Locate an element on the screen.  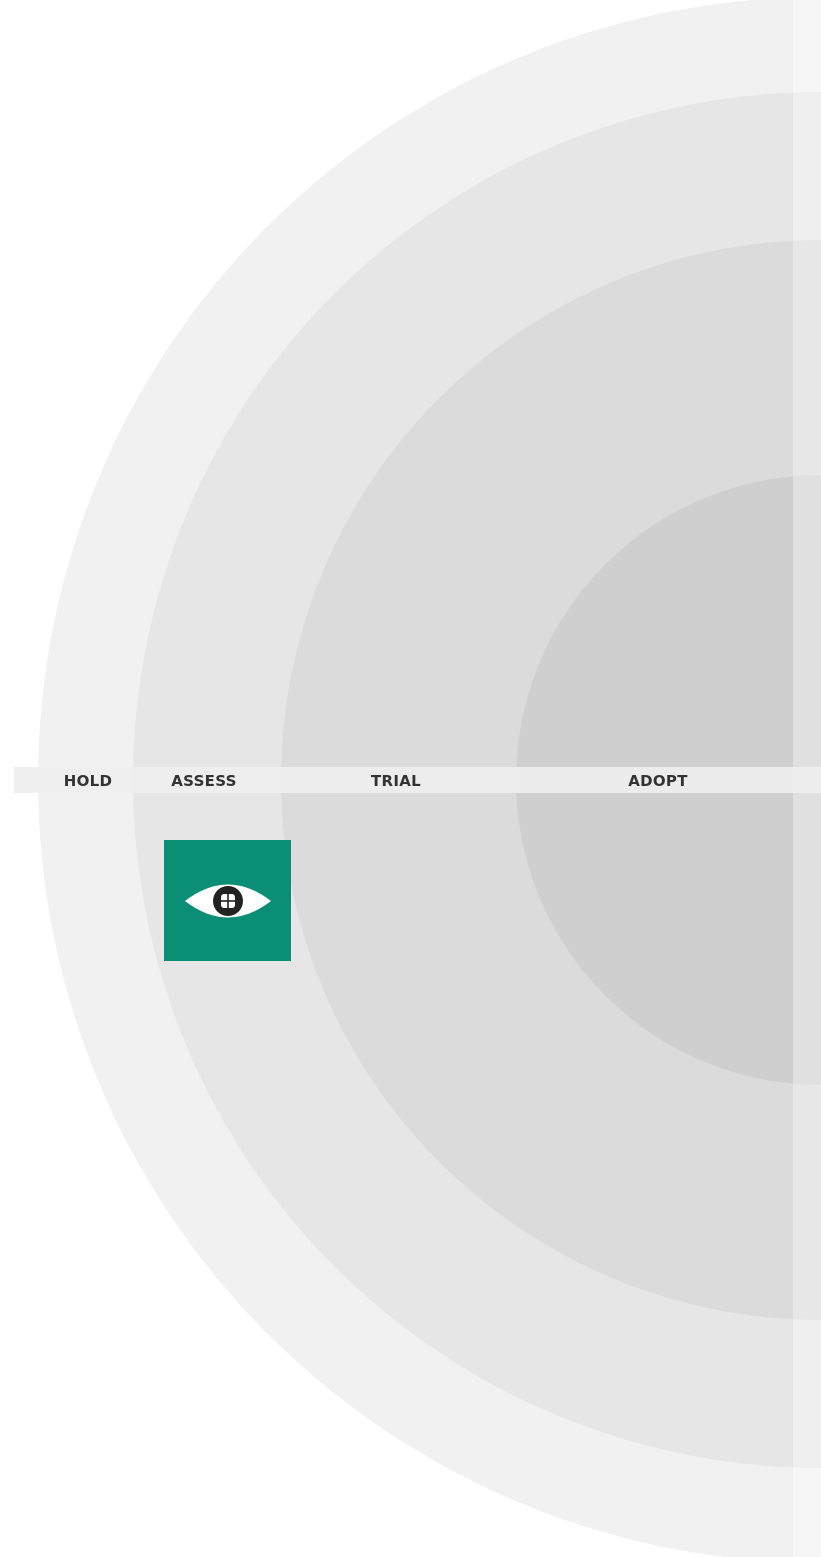
eye-icon is located at coordinates (227, 900).